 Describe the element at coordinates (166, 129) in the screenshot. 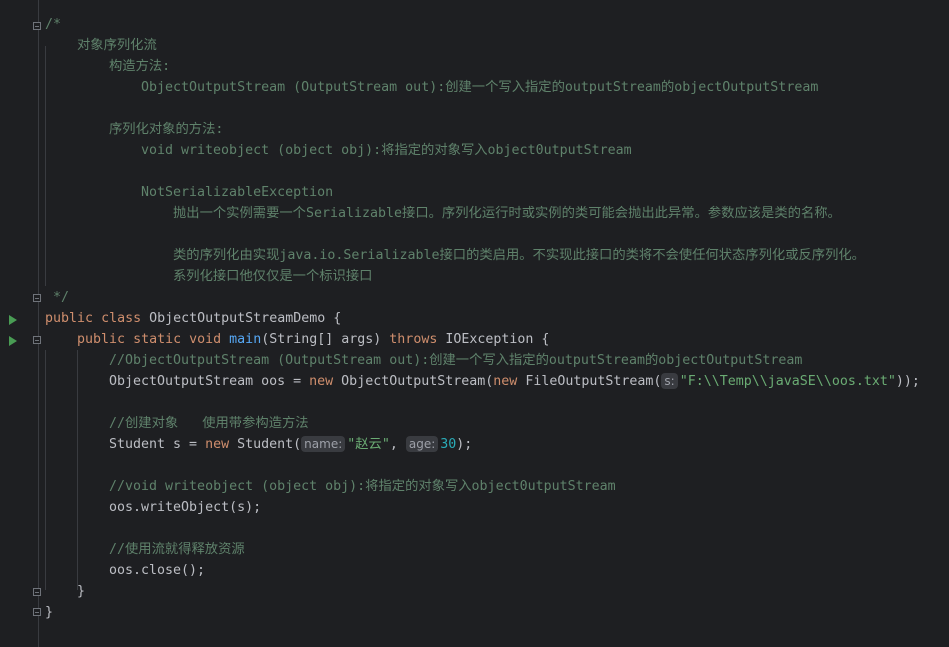

I see `doc-comment-line: 序列化对象的方法:` at that location.